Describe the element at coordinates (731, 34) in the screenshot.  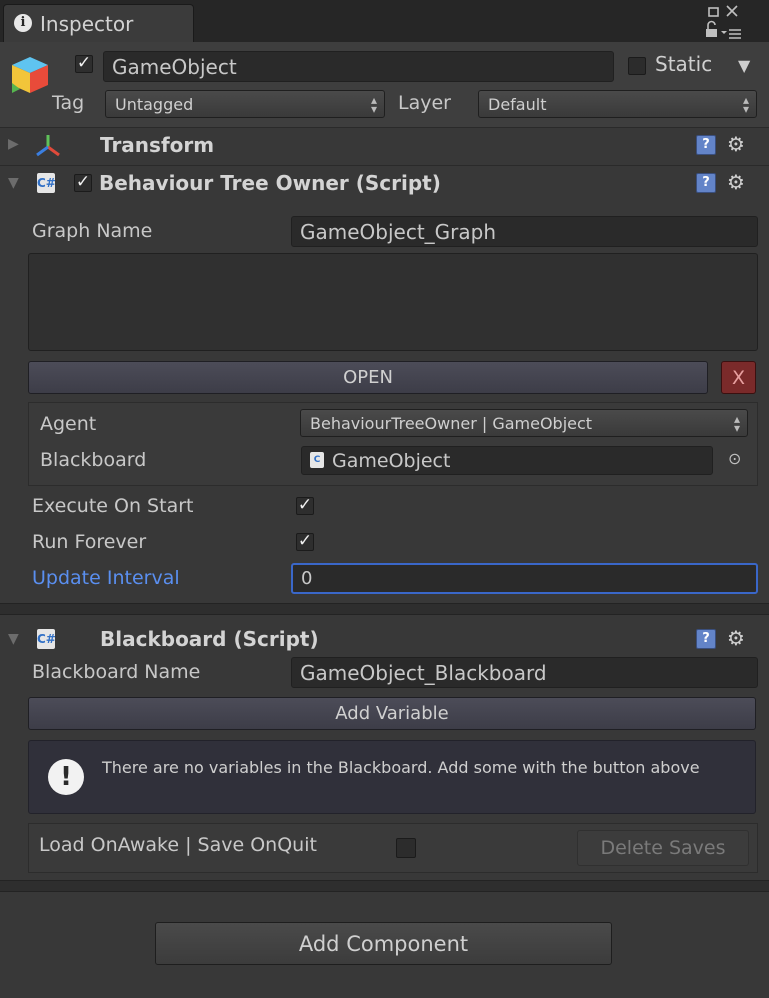
I see `menu-icon` at that location.